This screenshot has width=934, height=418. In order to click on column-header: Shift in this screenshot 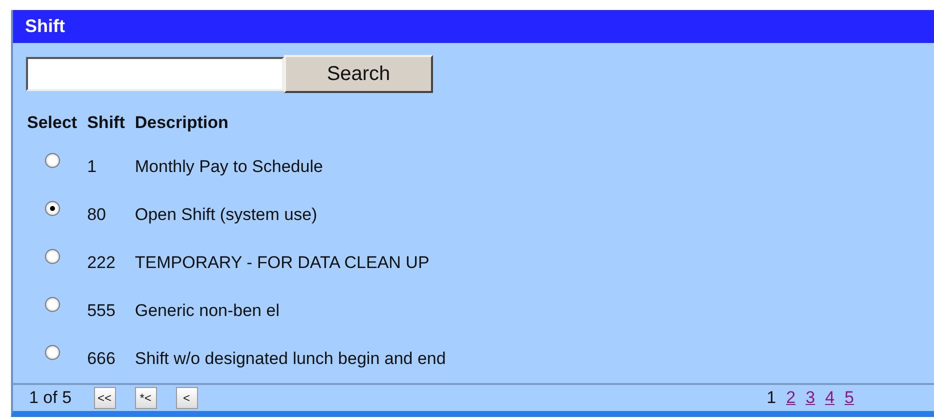, I will do `click(106, 123)`.